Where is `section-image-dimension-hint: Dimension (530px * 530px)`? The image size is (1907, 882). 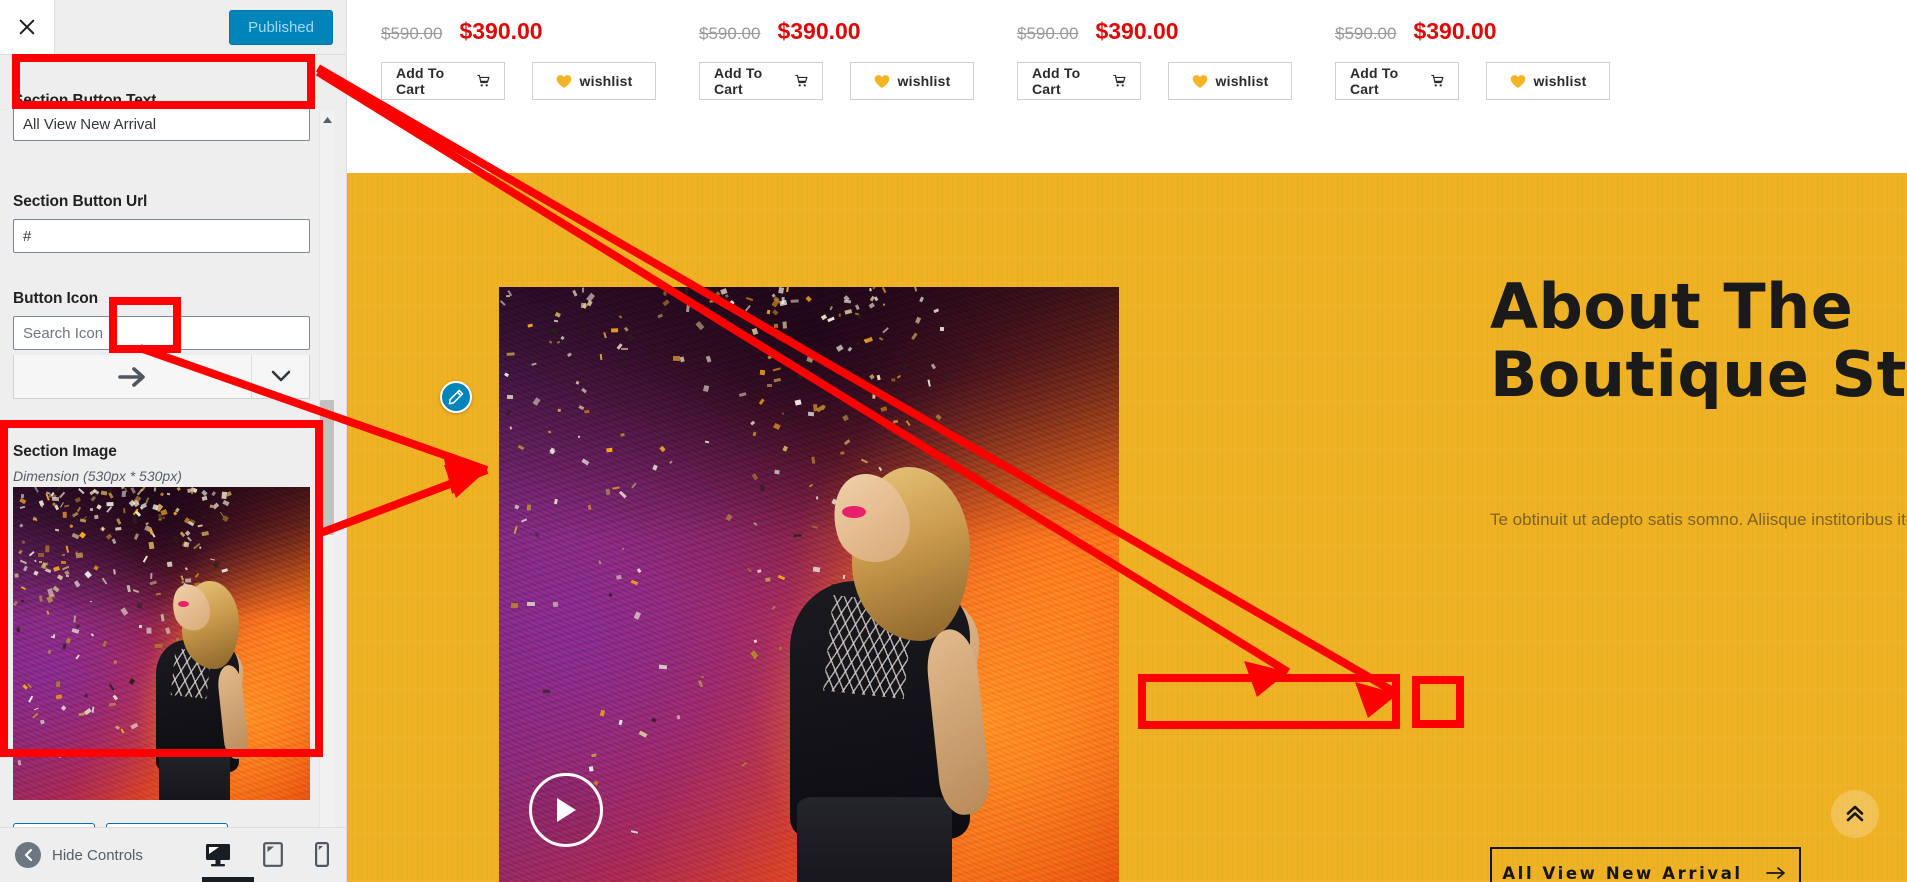 section-image-dimension-hint: Dimension (530px * 530px) is located at coordinates (97, 476).